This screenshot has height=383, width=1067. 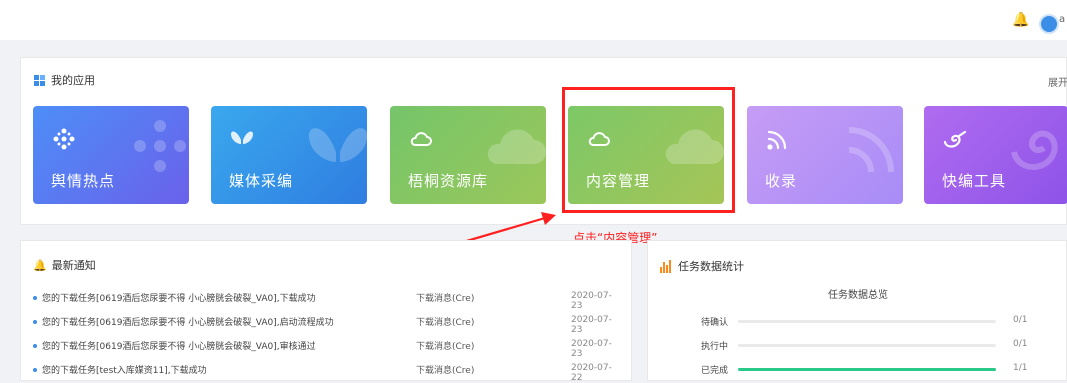 I want to click on progress-fill, so click(x=867, y=369).